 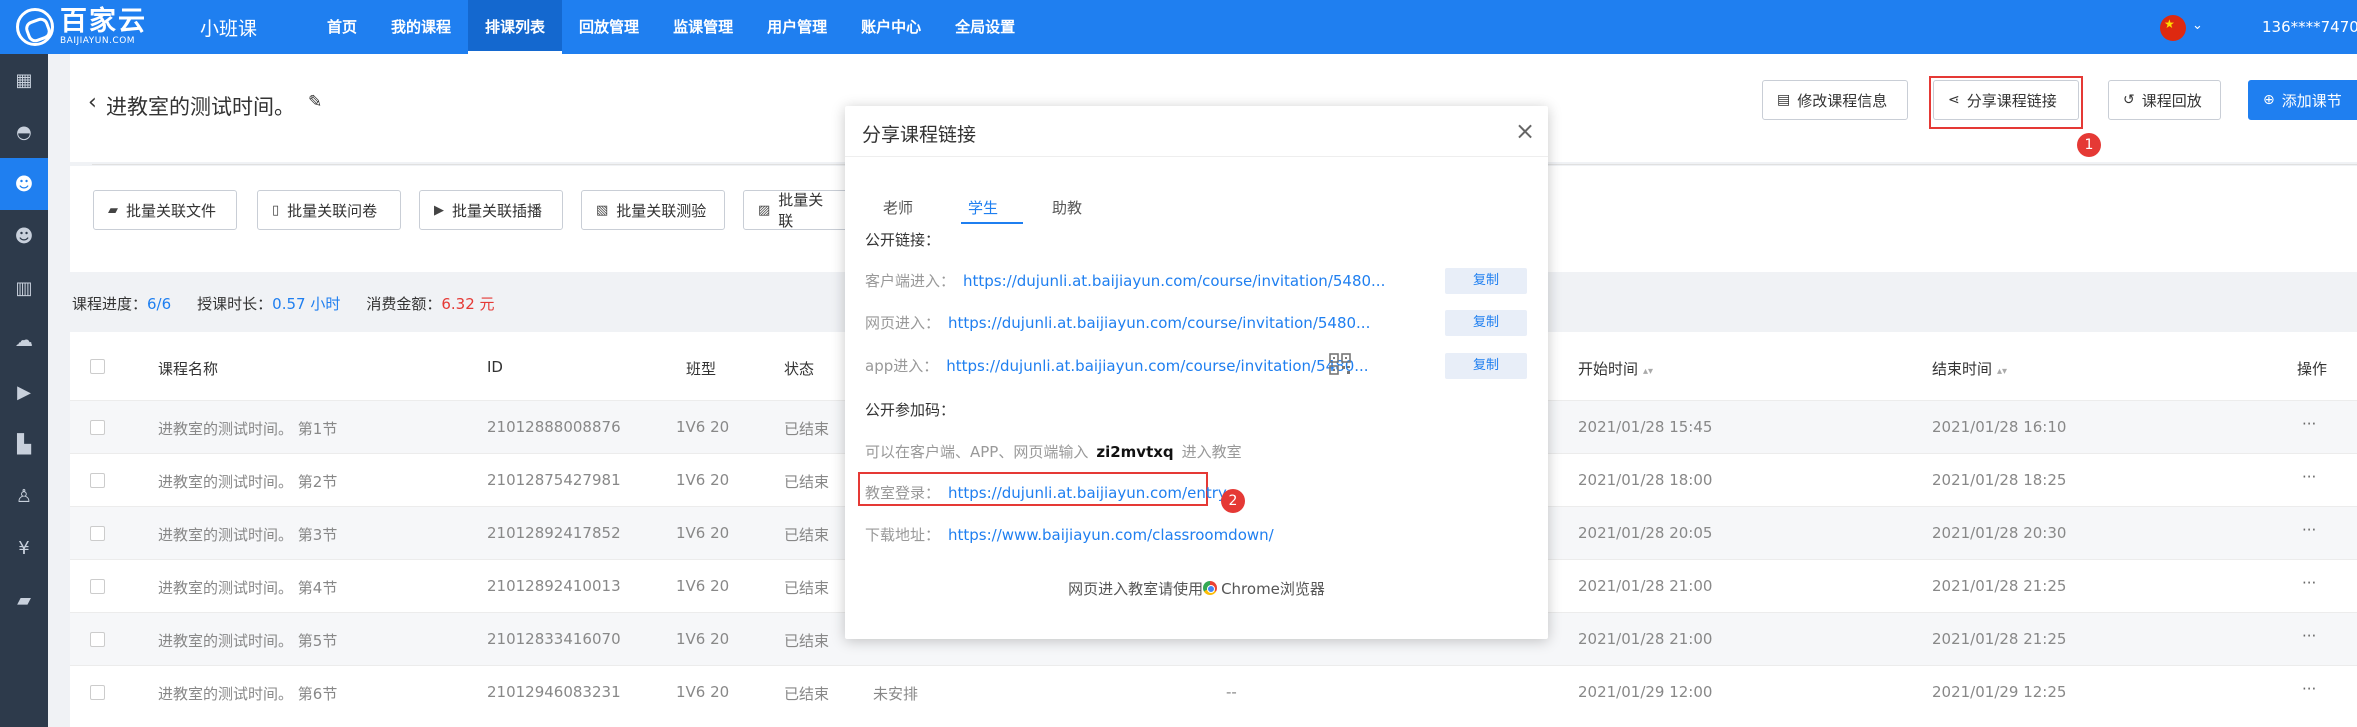 What do you see at coordinates (910, 281) in the screenshot?
I see `client-entry-label: 客户端进入：` at bounding box center [910, 281].